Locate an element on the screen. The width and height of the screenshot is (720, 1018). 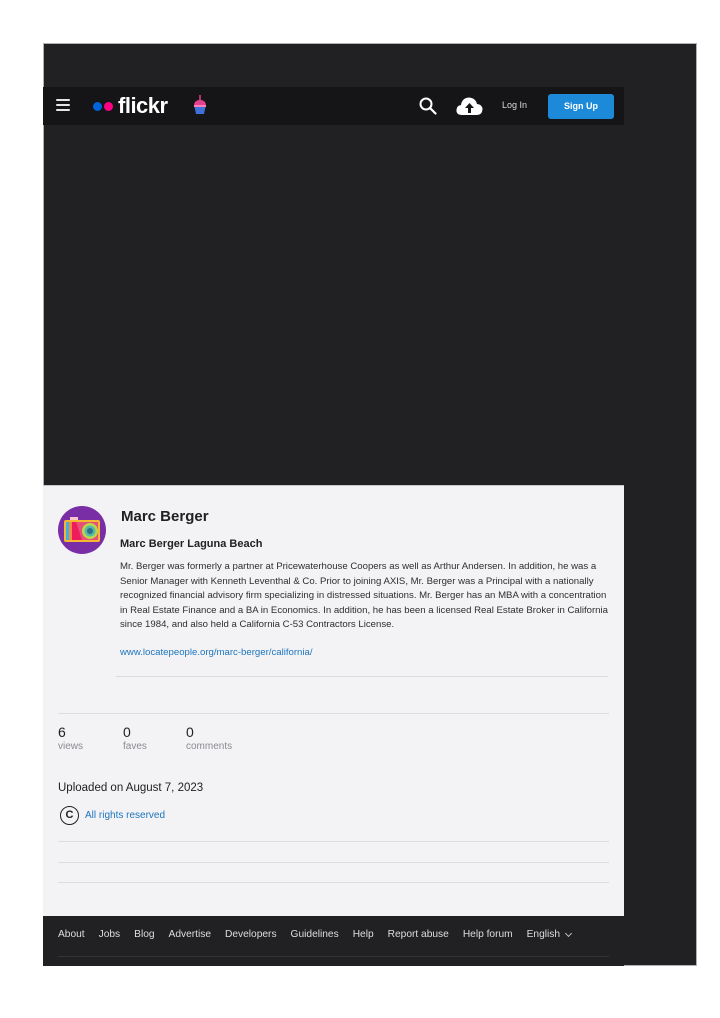
owner-name-link: Marc Berger is located at coordinates (165, 516).